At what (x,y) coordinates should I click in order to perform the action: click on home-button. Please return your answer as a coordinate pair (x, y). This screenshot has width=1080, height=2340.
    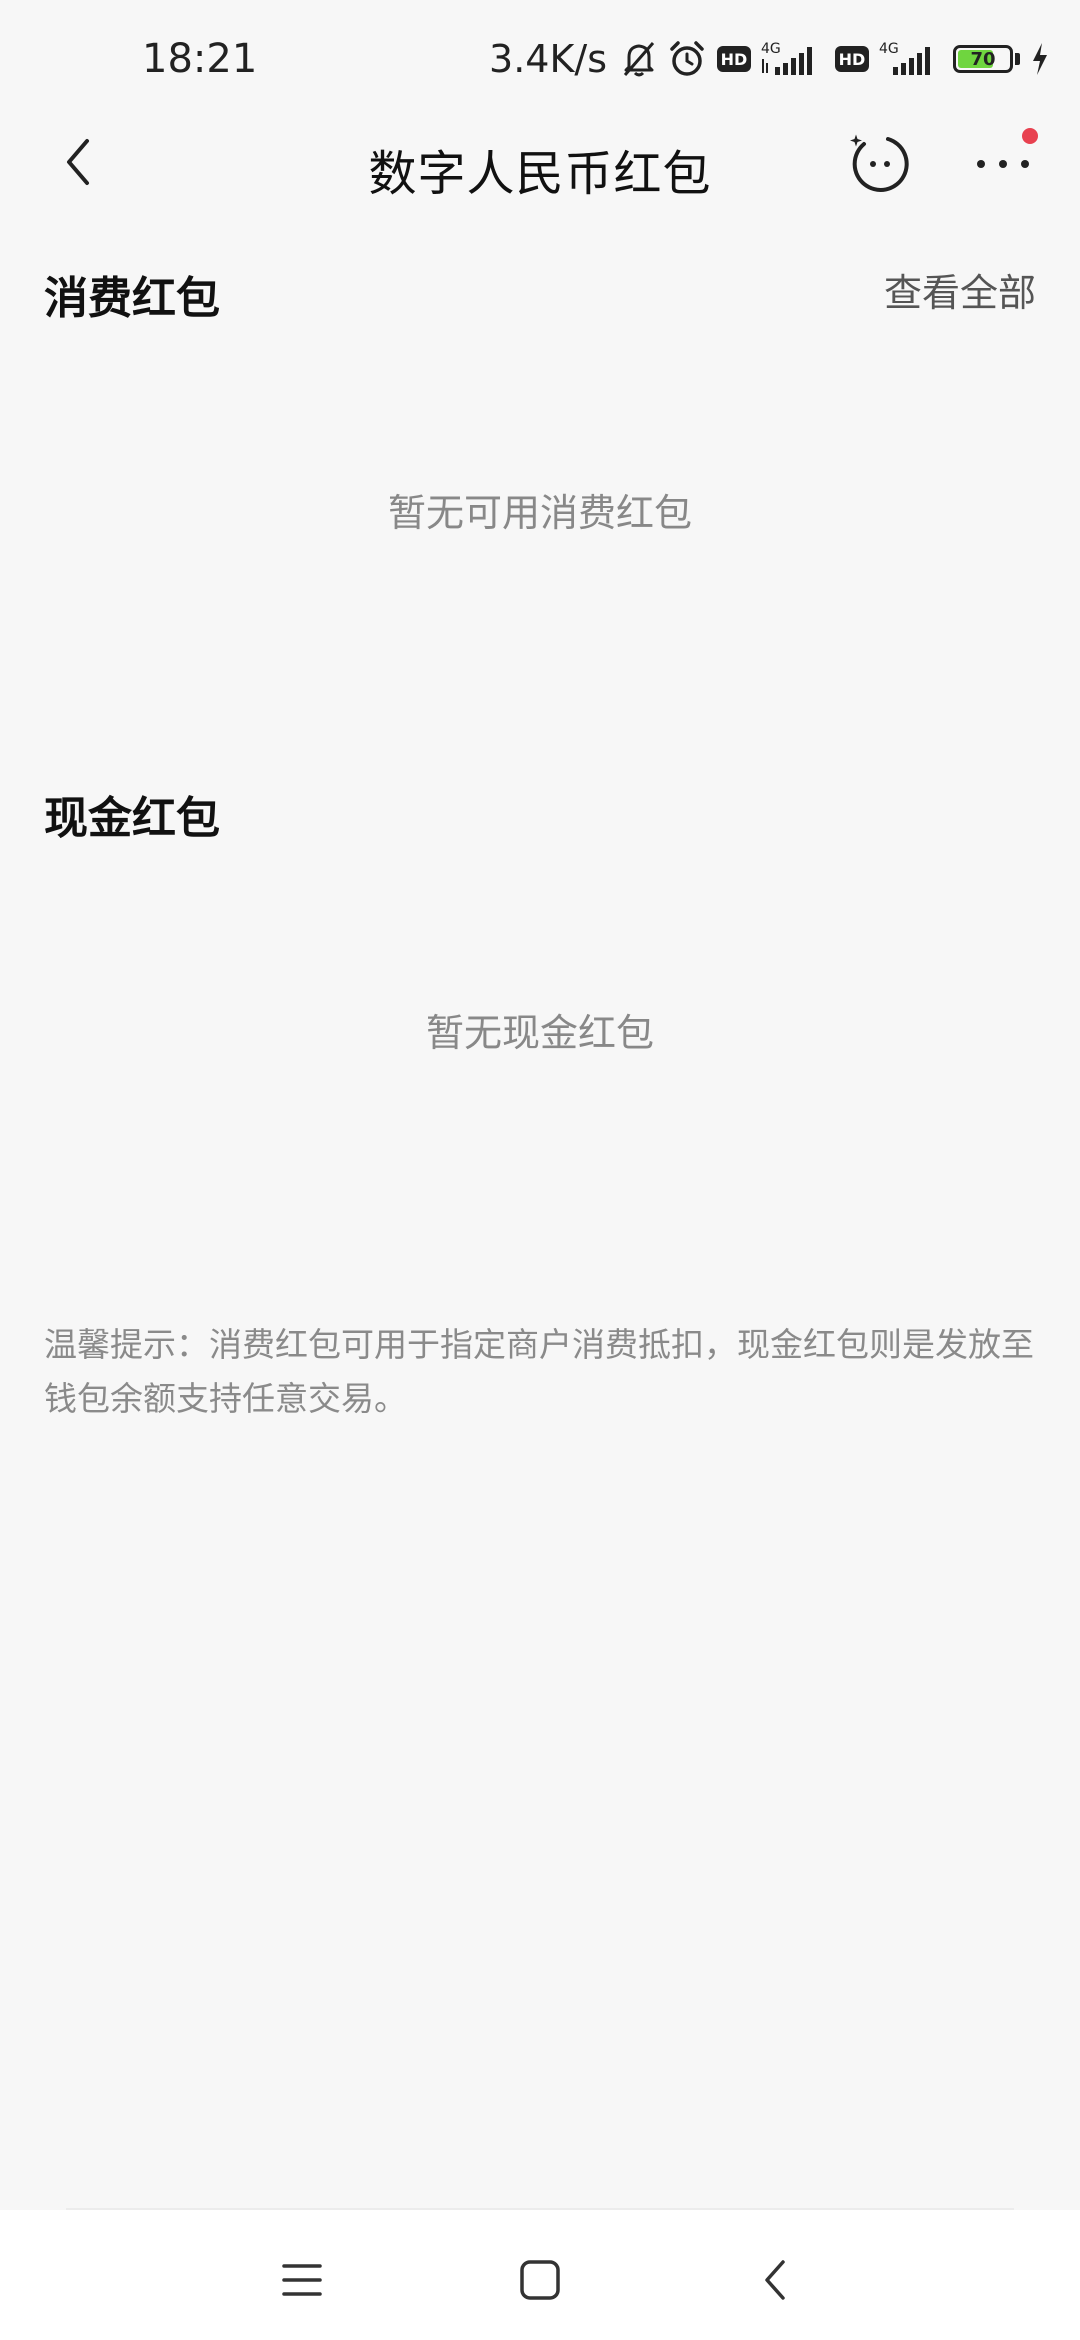
    Looking at the image, I should click on (540, 2280).